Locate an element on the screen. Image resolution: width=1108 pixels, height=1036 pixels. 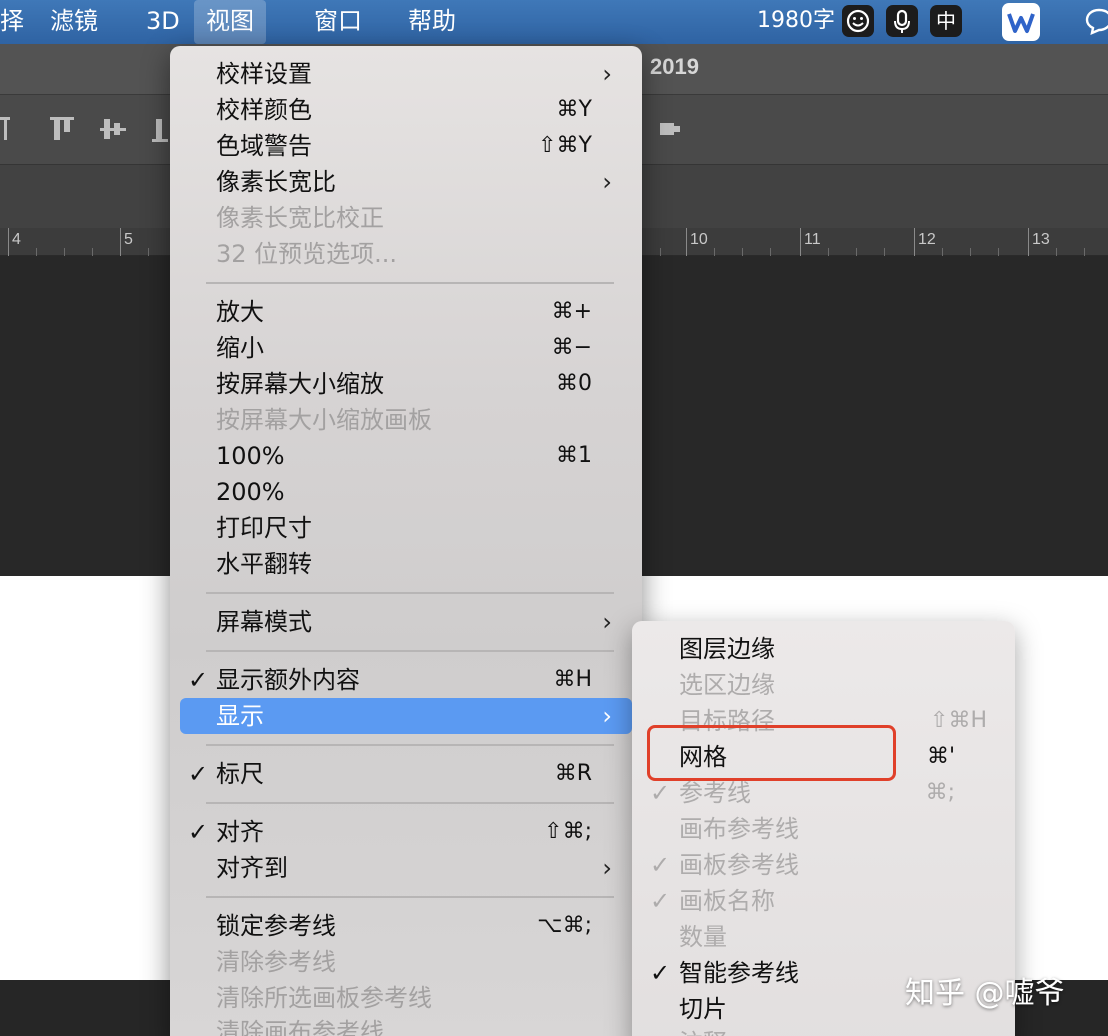
menu-item-shortcut: ⌘Y is located at coordinates (574, 109).